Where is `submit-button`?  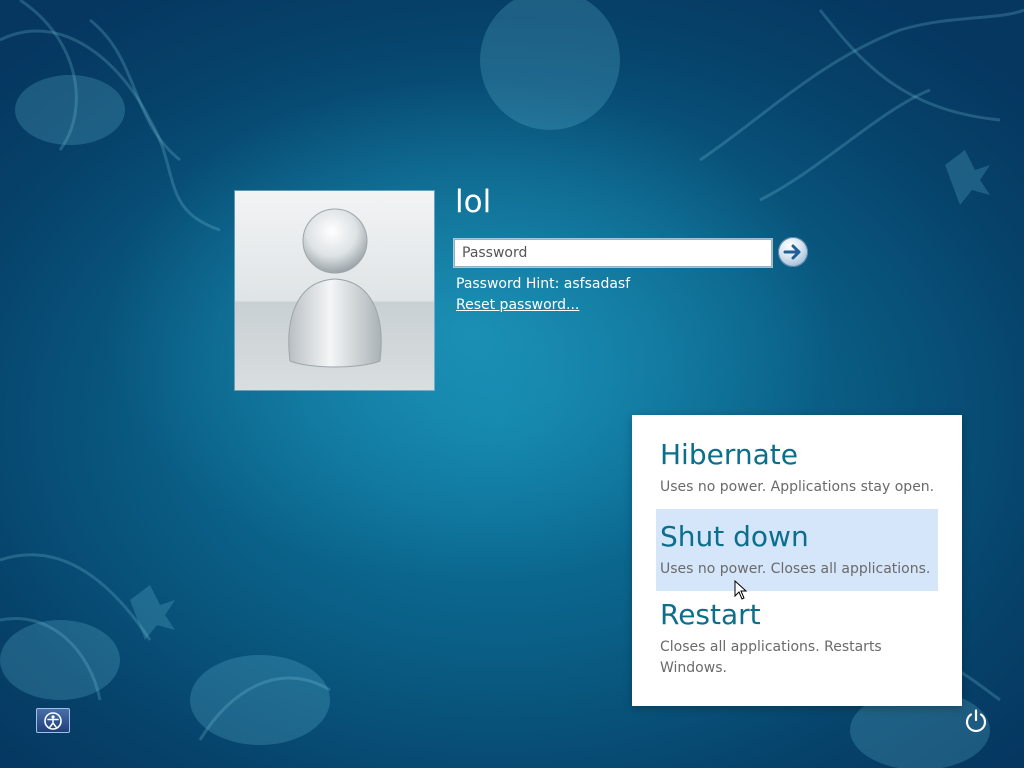 submit-button is located at coordinates (793, 252).